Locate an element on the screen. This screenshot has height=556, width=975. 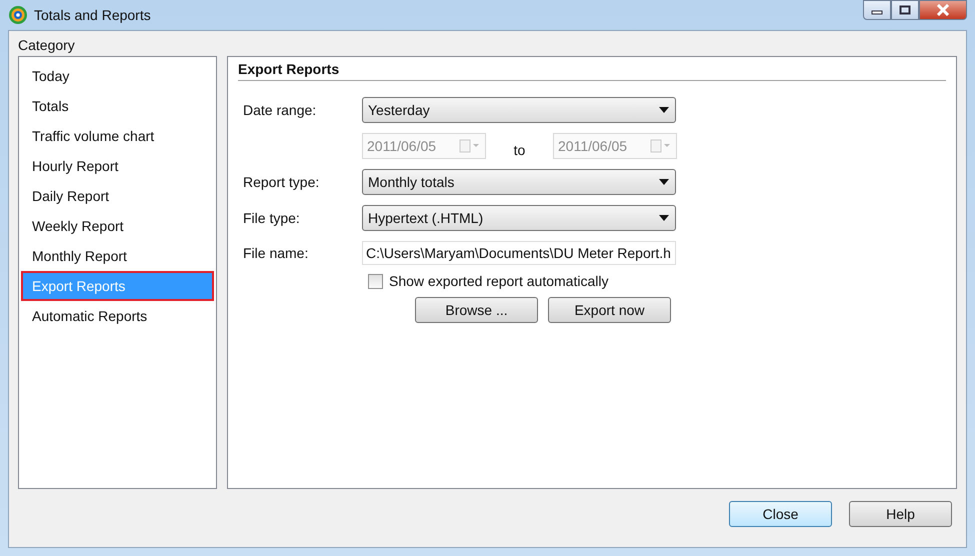
category-label: Category is located at coordinates (46, 45).